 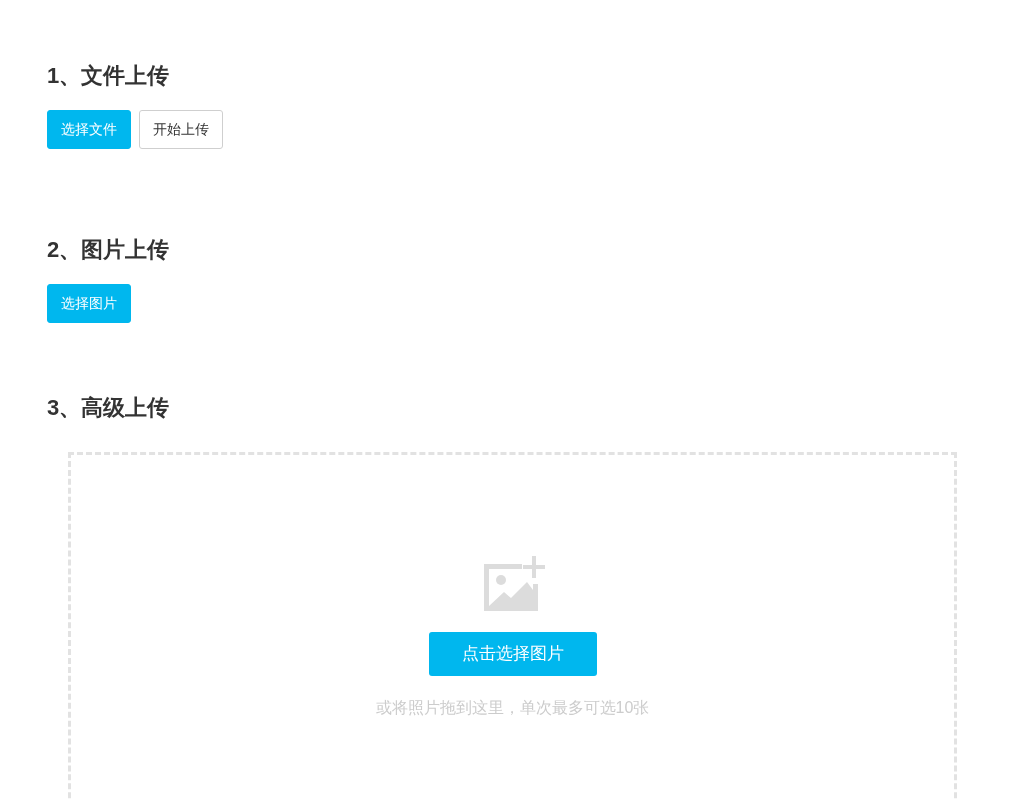 I want to click on secondary-button: 开始上传, so click(x=181, y=129).